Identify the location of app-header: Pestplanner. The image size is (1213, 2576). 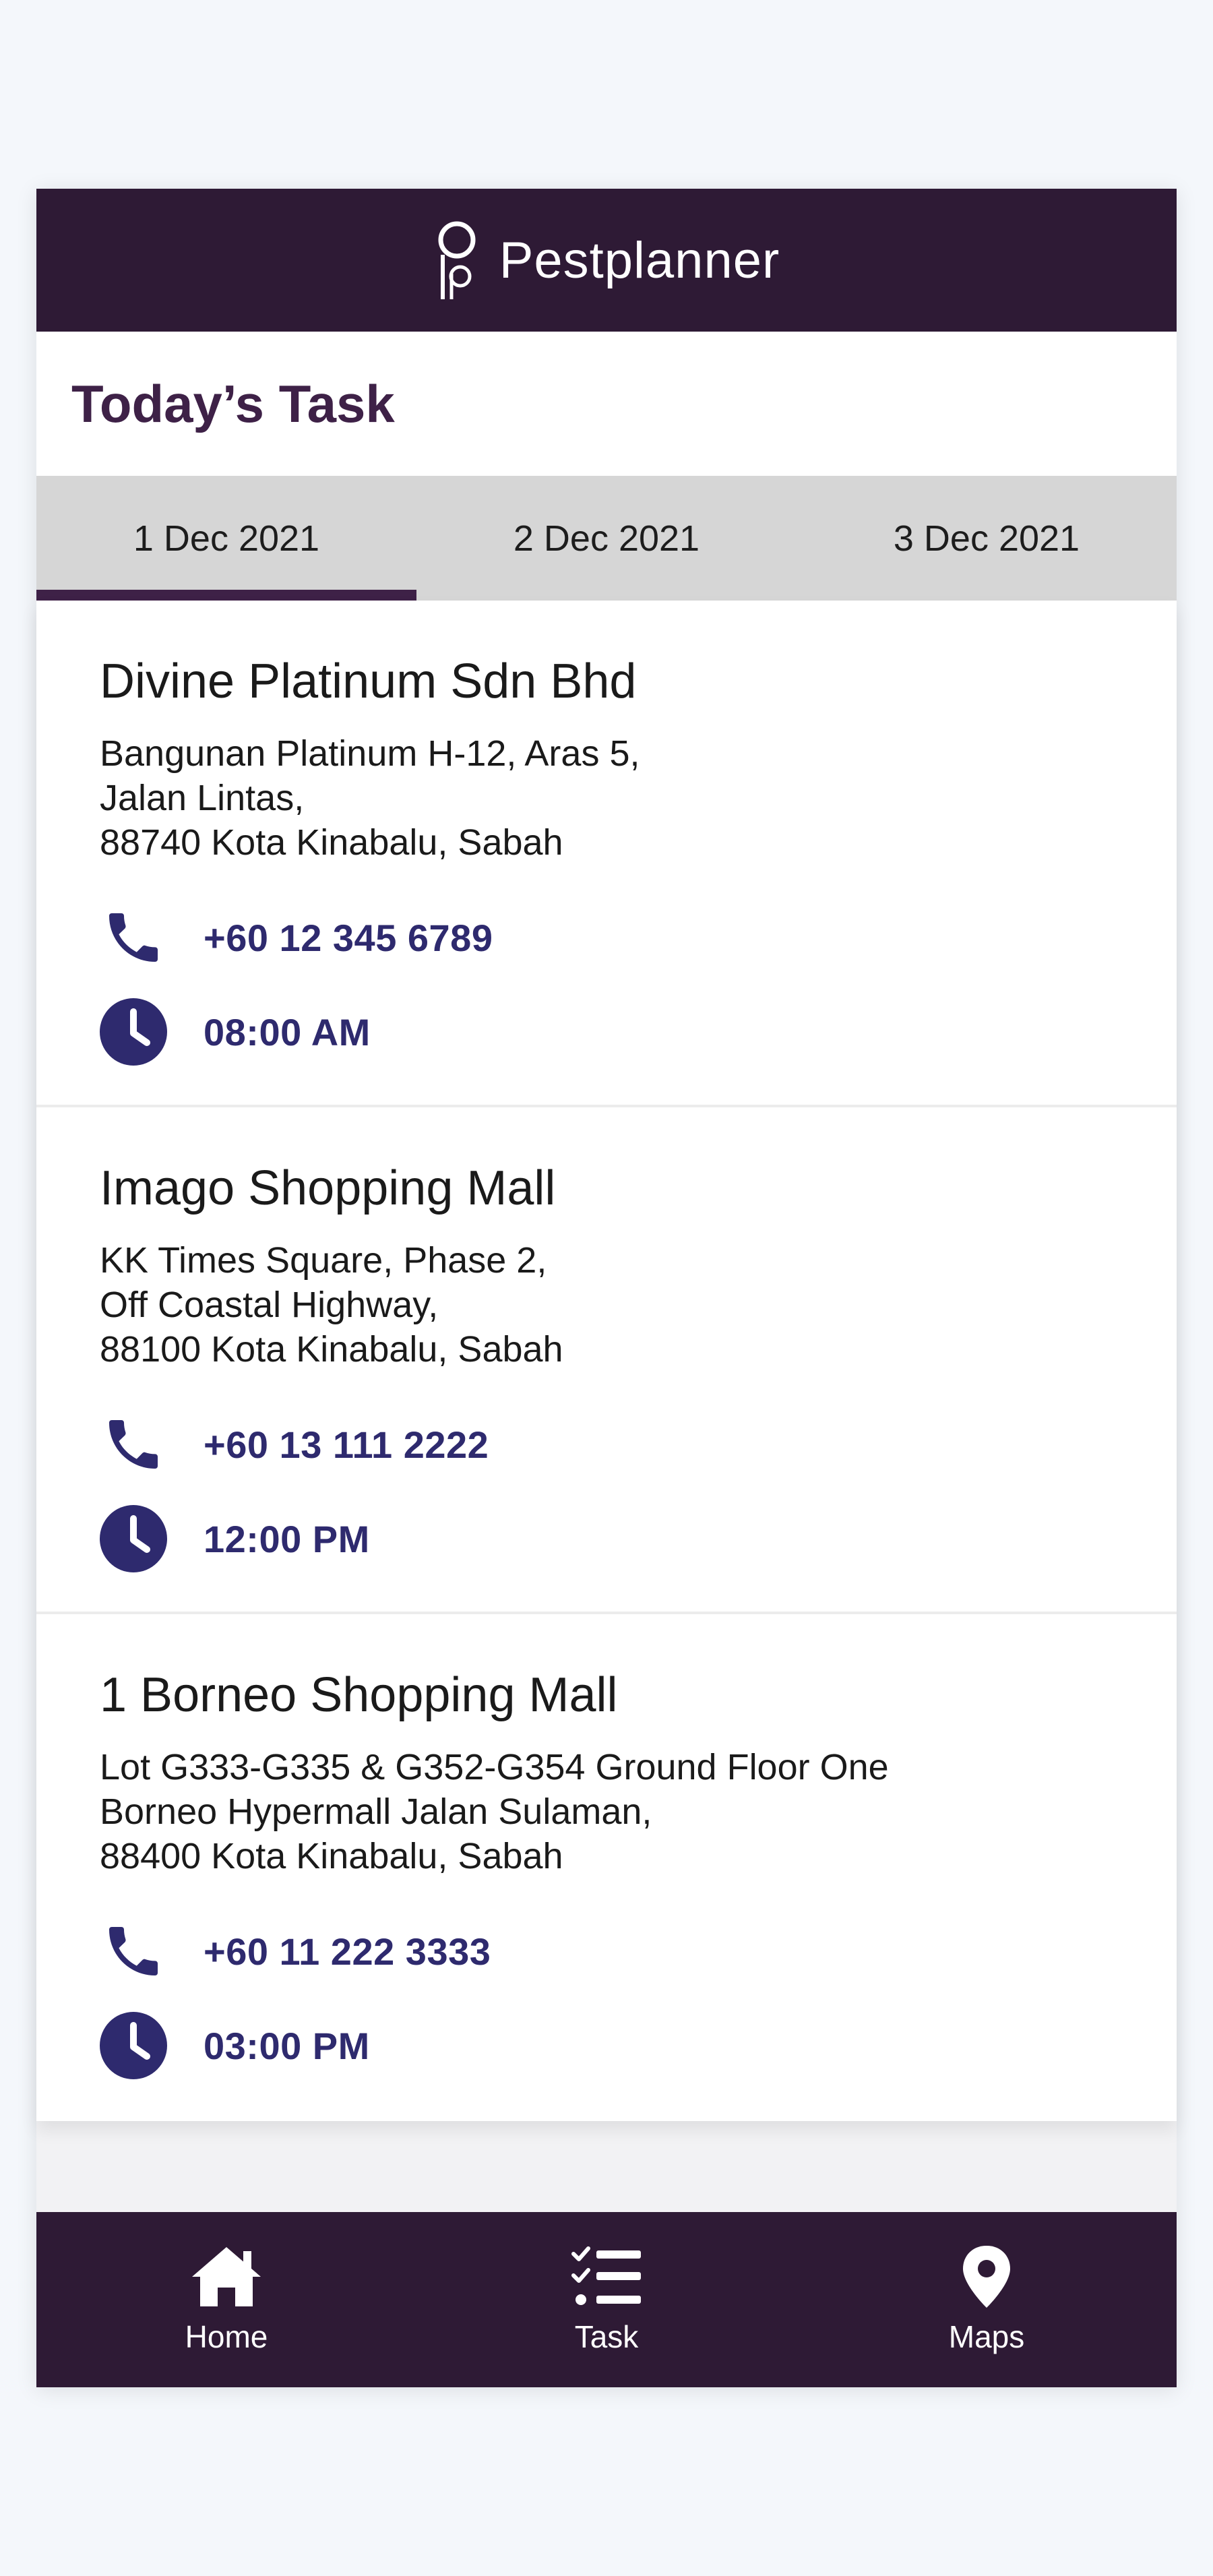
(606, 261).